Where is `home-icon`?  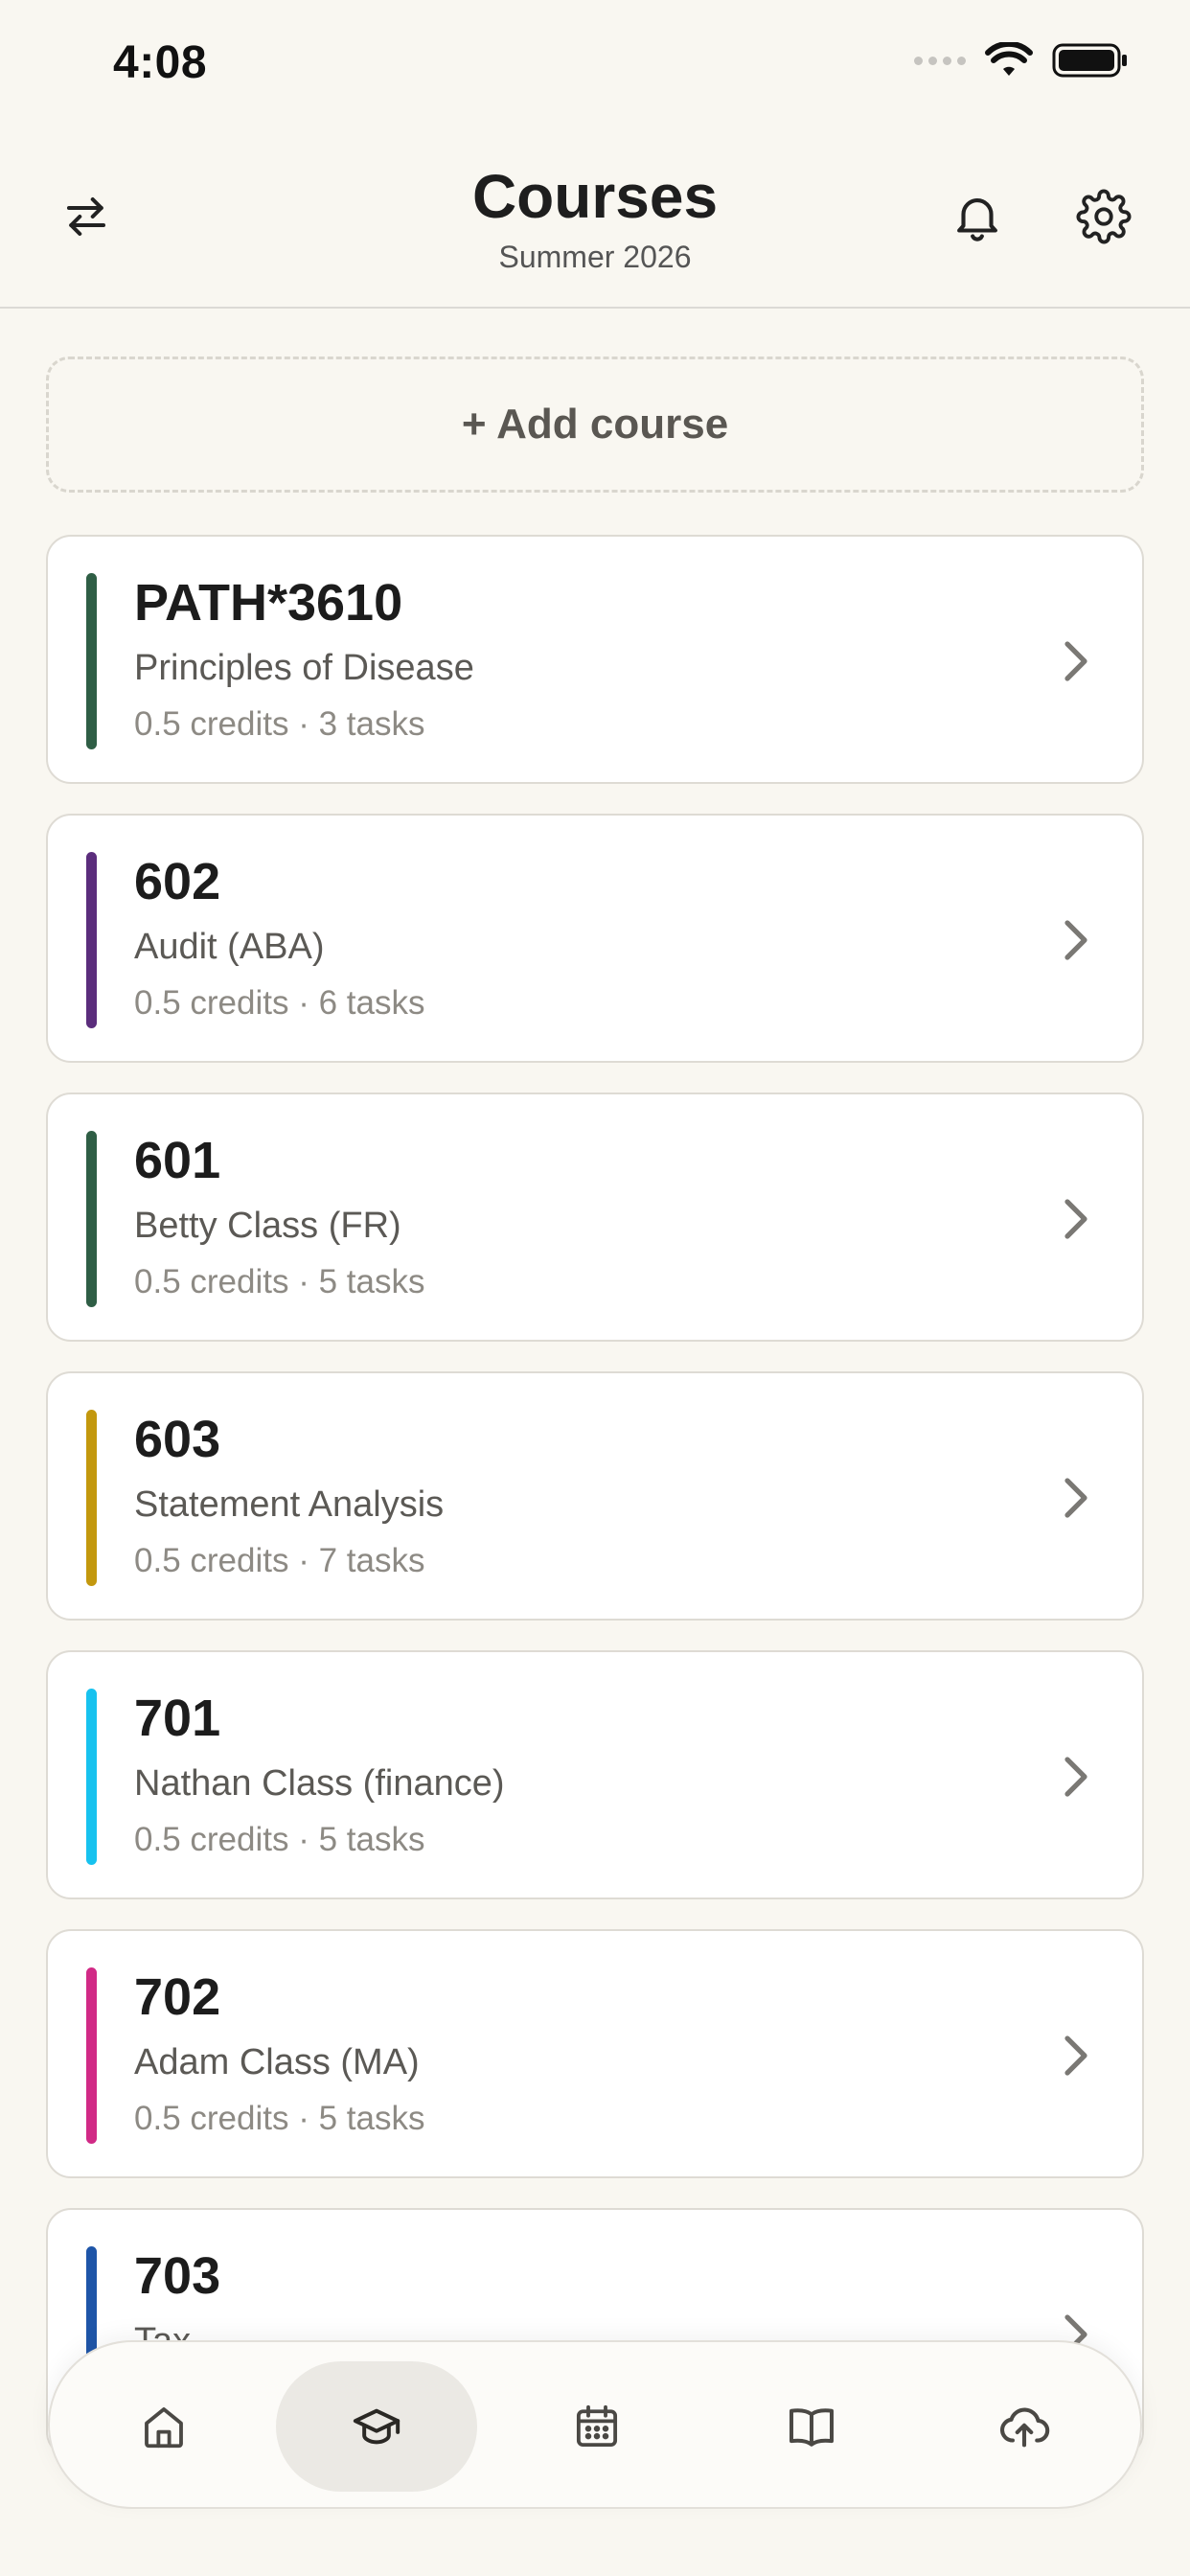
home-icon is located at coordinates (164, 2428).